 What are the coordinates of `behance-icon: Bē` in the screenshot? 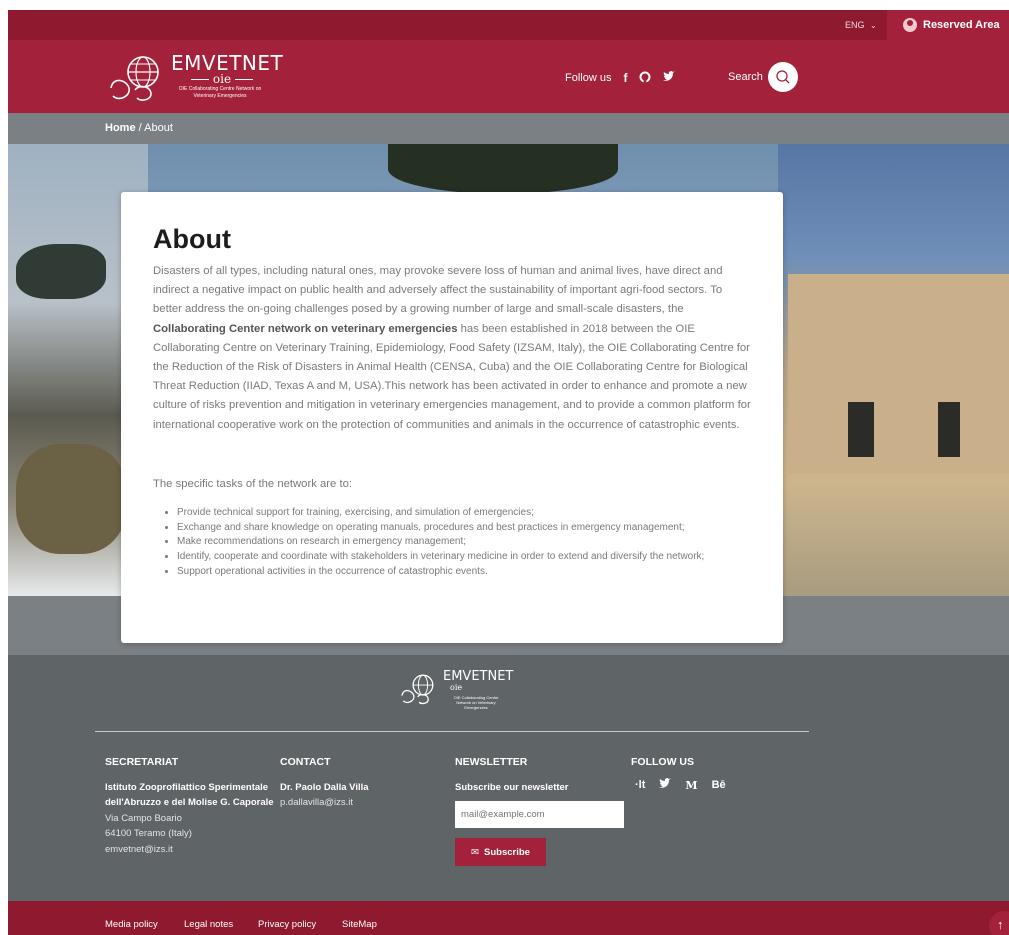 It's located at (719, 786).